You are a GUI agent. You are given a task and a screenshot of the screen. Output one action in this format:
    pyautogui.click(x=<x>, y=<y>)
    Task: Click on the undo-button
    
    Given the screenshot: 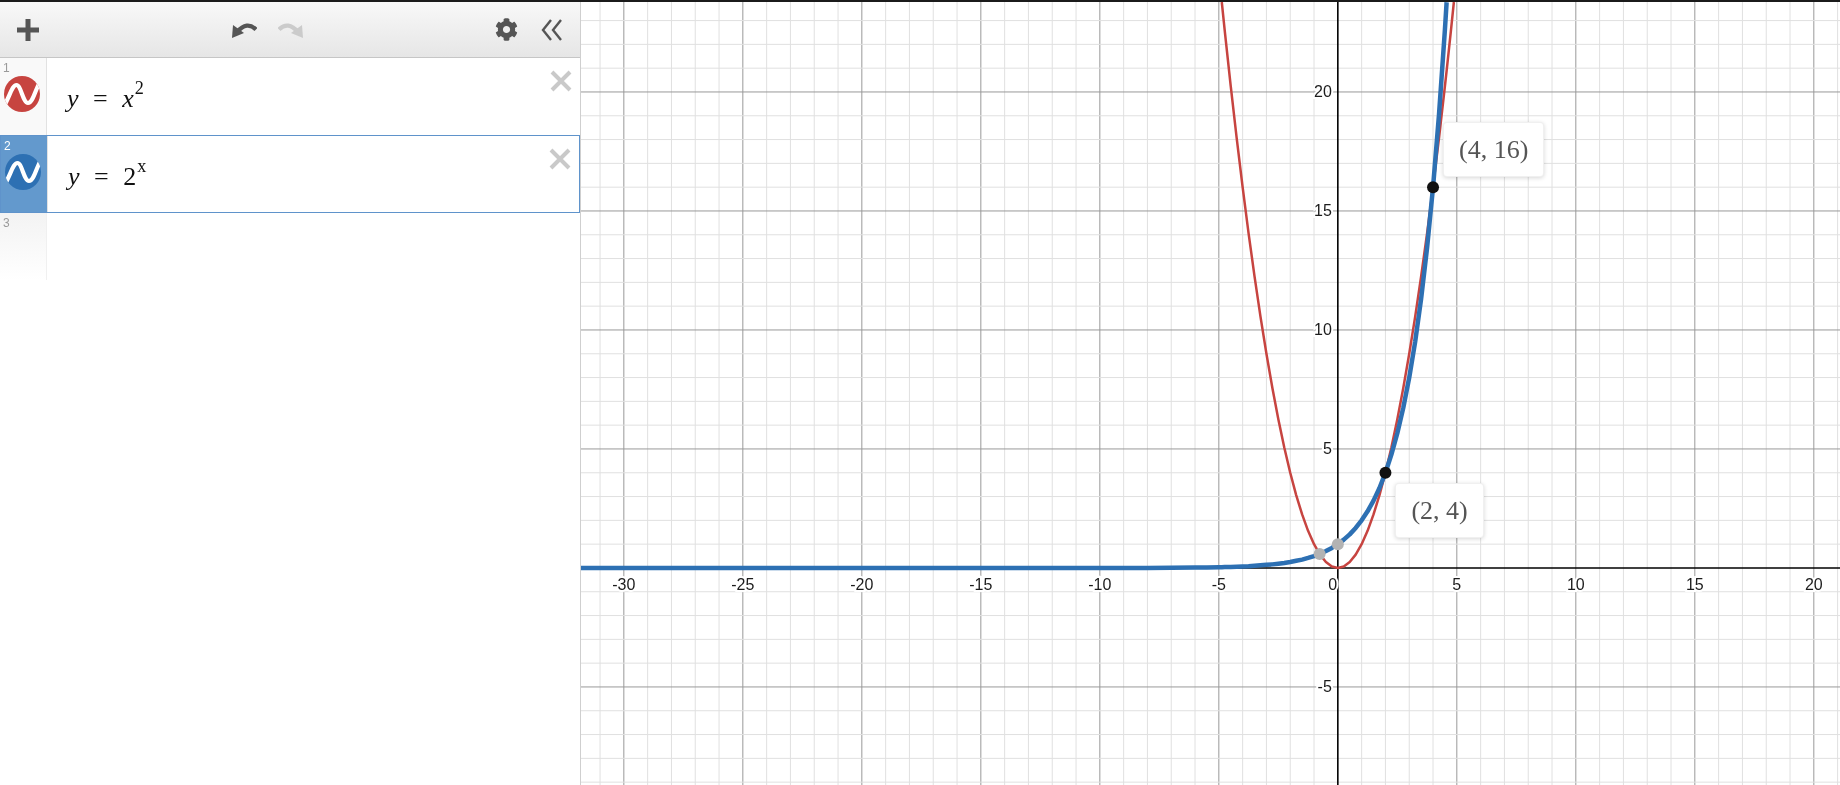 What is the action you would take?
    pyautogui.click(x=244, y=29)
    